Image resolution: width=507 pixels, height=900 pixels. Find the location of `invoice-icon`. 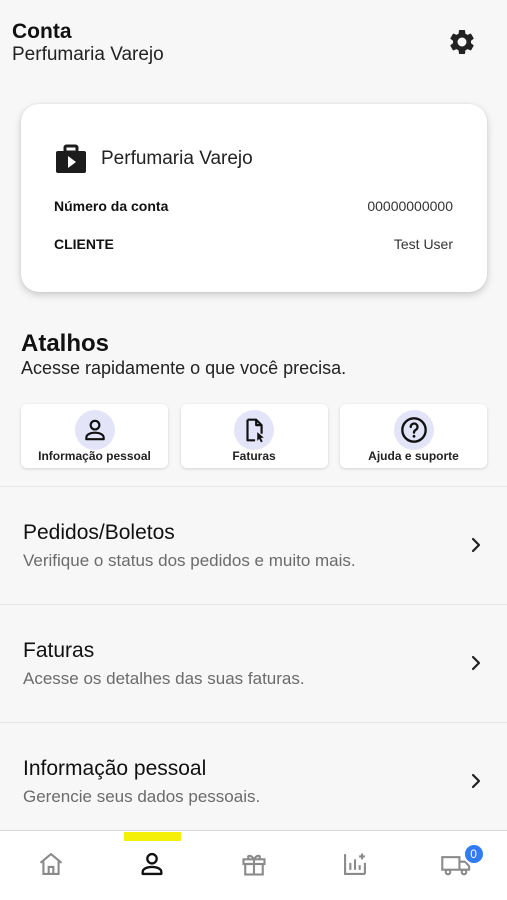

invoice-icon is located at coordinates (254, 430).